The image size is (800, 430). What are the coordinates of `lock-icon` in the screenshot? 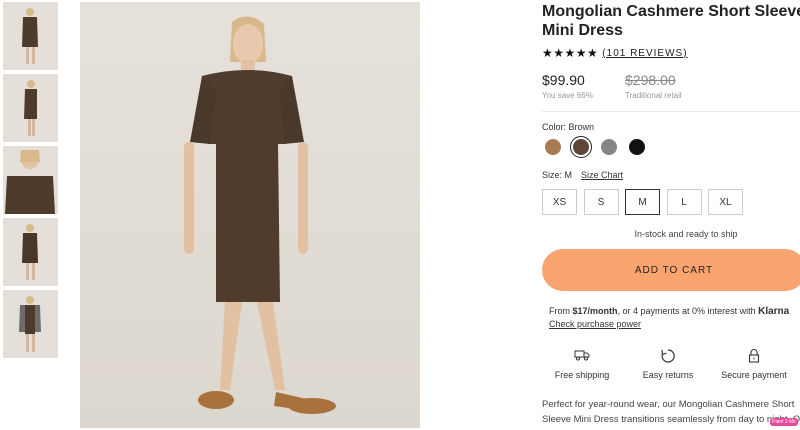 It's located at (754, 356).